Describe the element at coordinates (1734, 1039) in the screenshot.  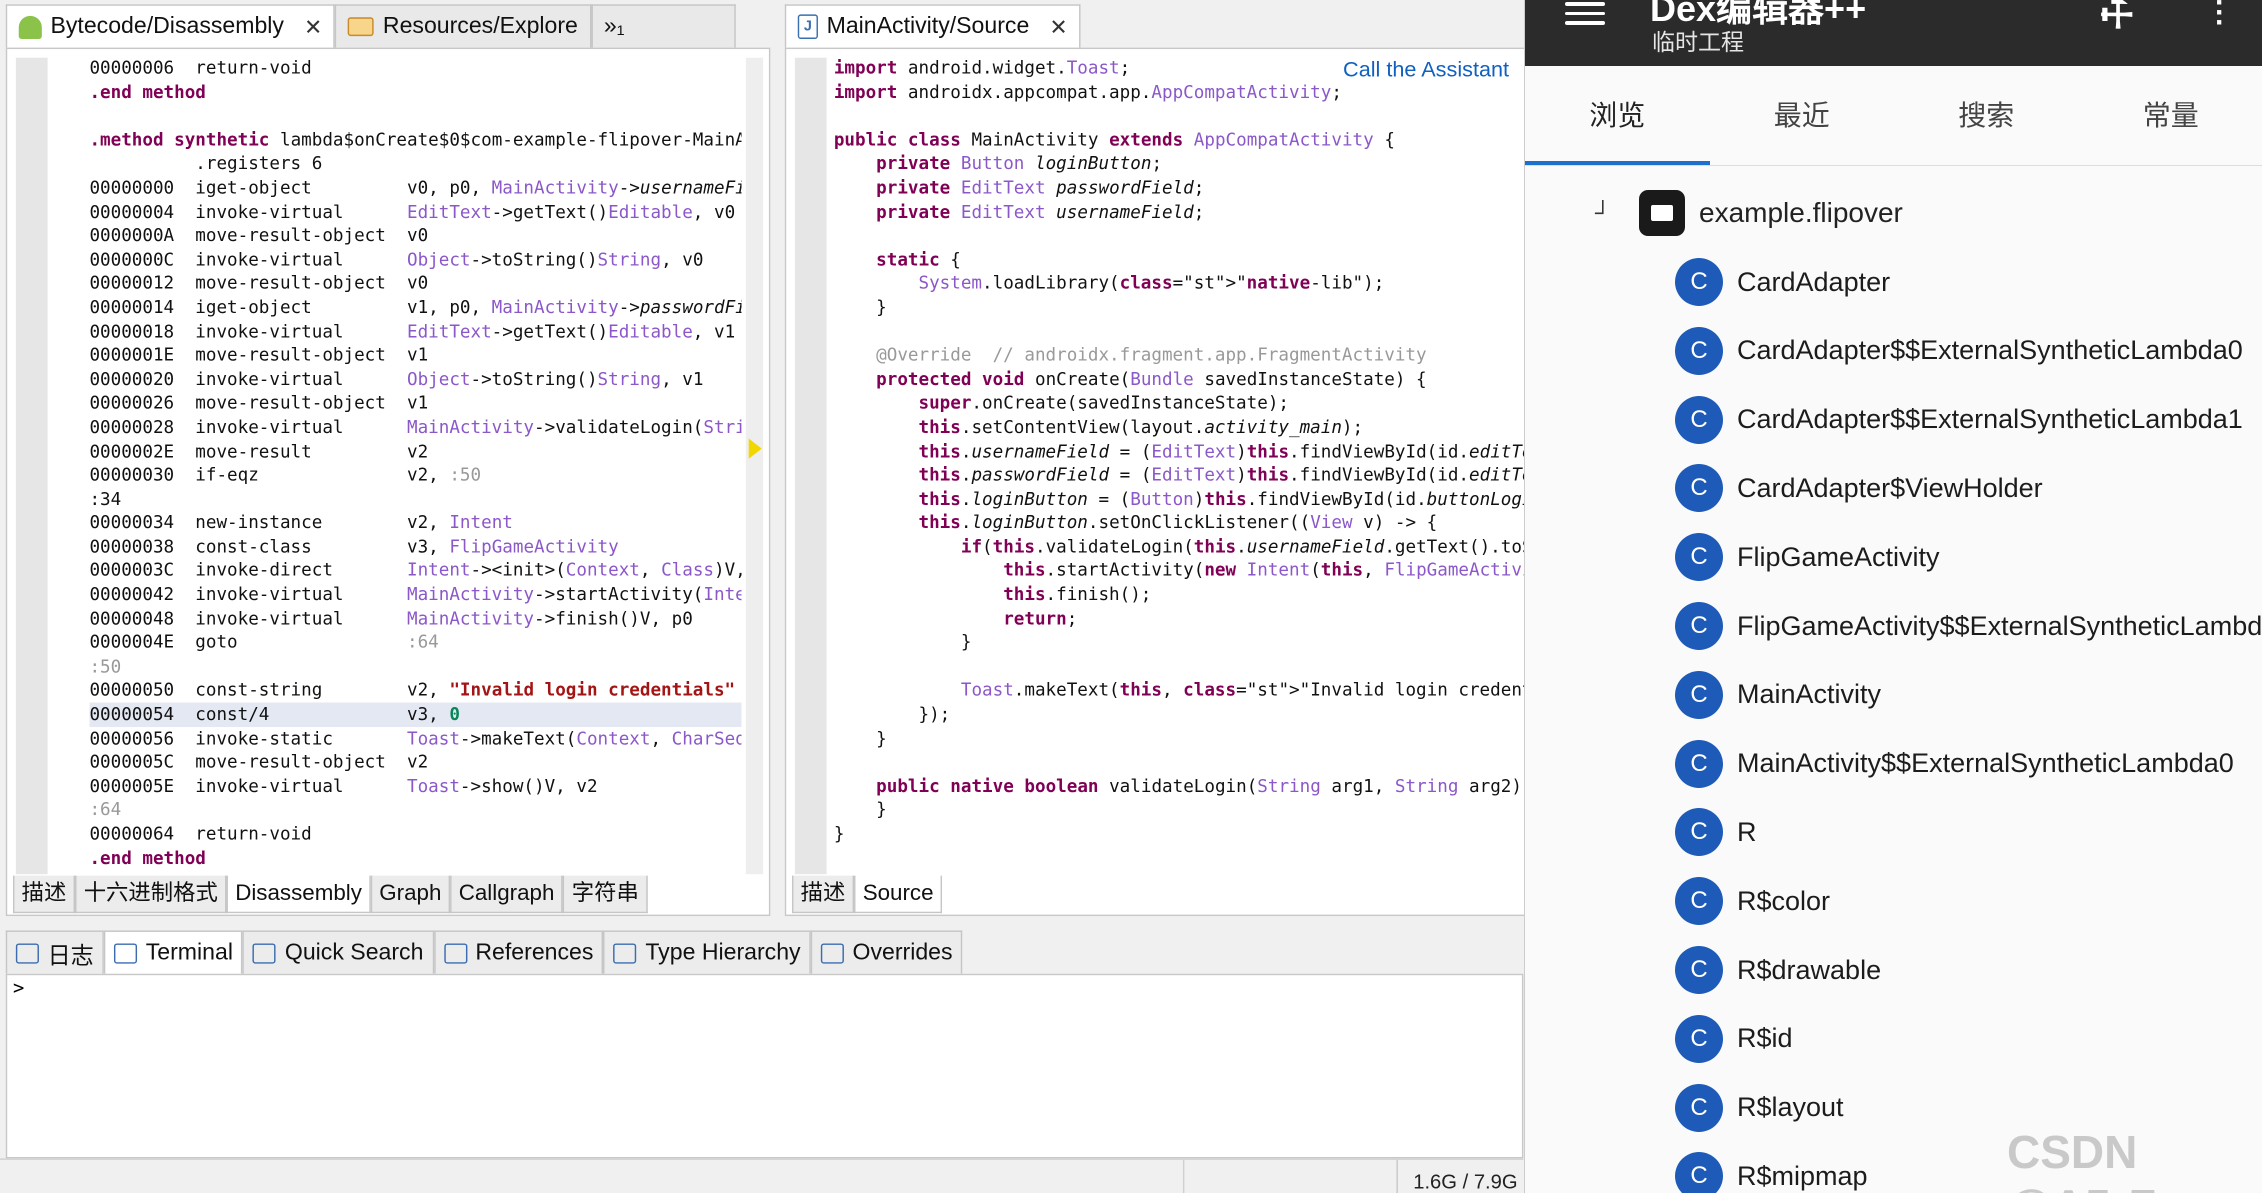
I see `class-item: C R$id` at that location.